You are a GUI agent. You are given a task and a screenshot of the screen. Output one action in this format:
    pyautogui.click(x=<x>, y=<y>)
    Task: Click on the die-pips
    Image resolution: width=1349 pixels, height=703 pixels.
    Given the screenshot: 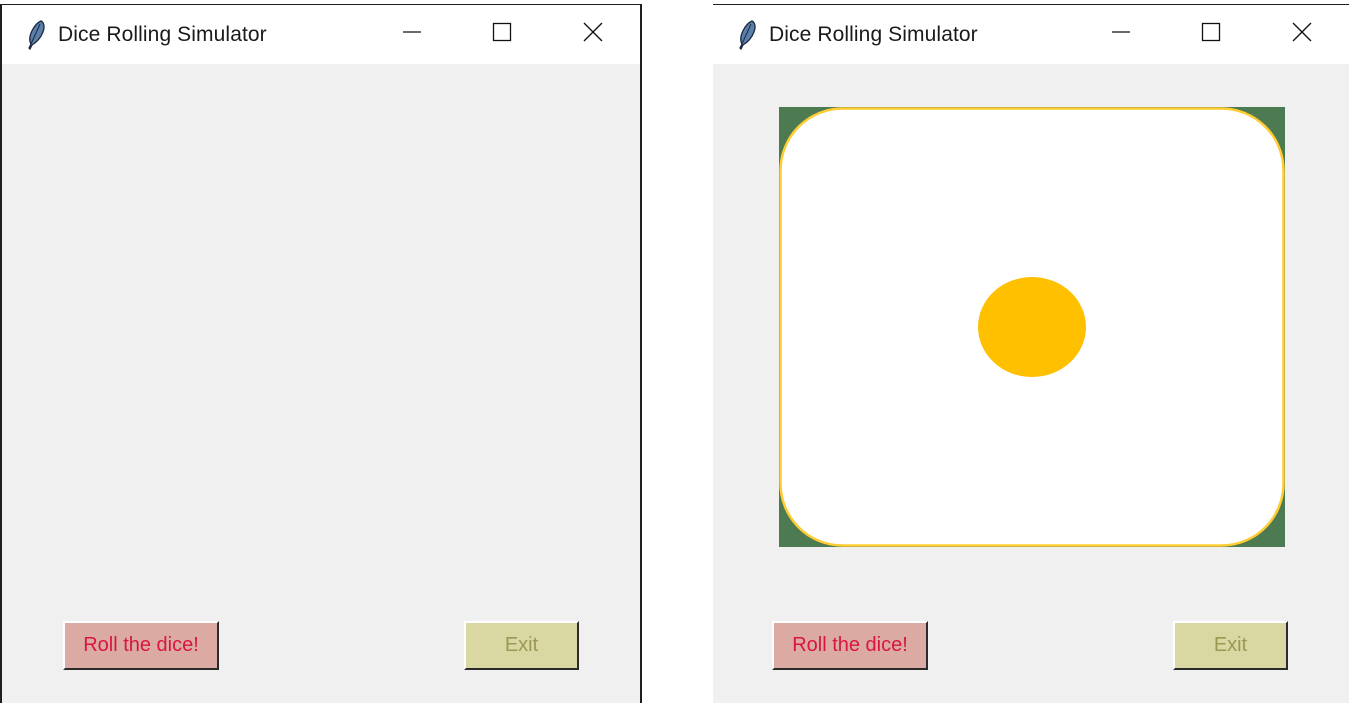 What is the action you would take?
    pyautogui.click(x=1032, y=327)
    